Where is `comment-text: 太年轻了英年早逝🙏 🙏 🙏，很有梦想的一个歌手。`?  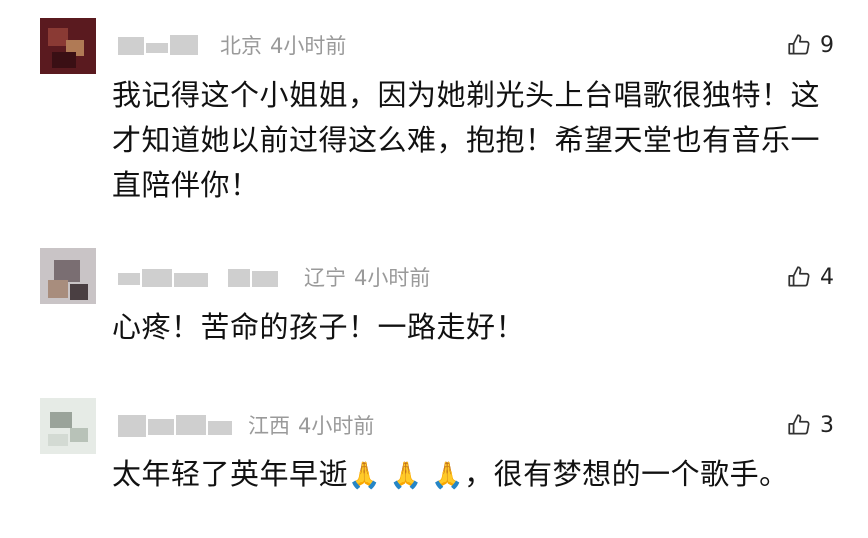 comment-text: 太年轻了英年早逝🙏 🙏 🙏，很有梦想的一个歌手。 is located at coordinates (477, 475).